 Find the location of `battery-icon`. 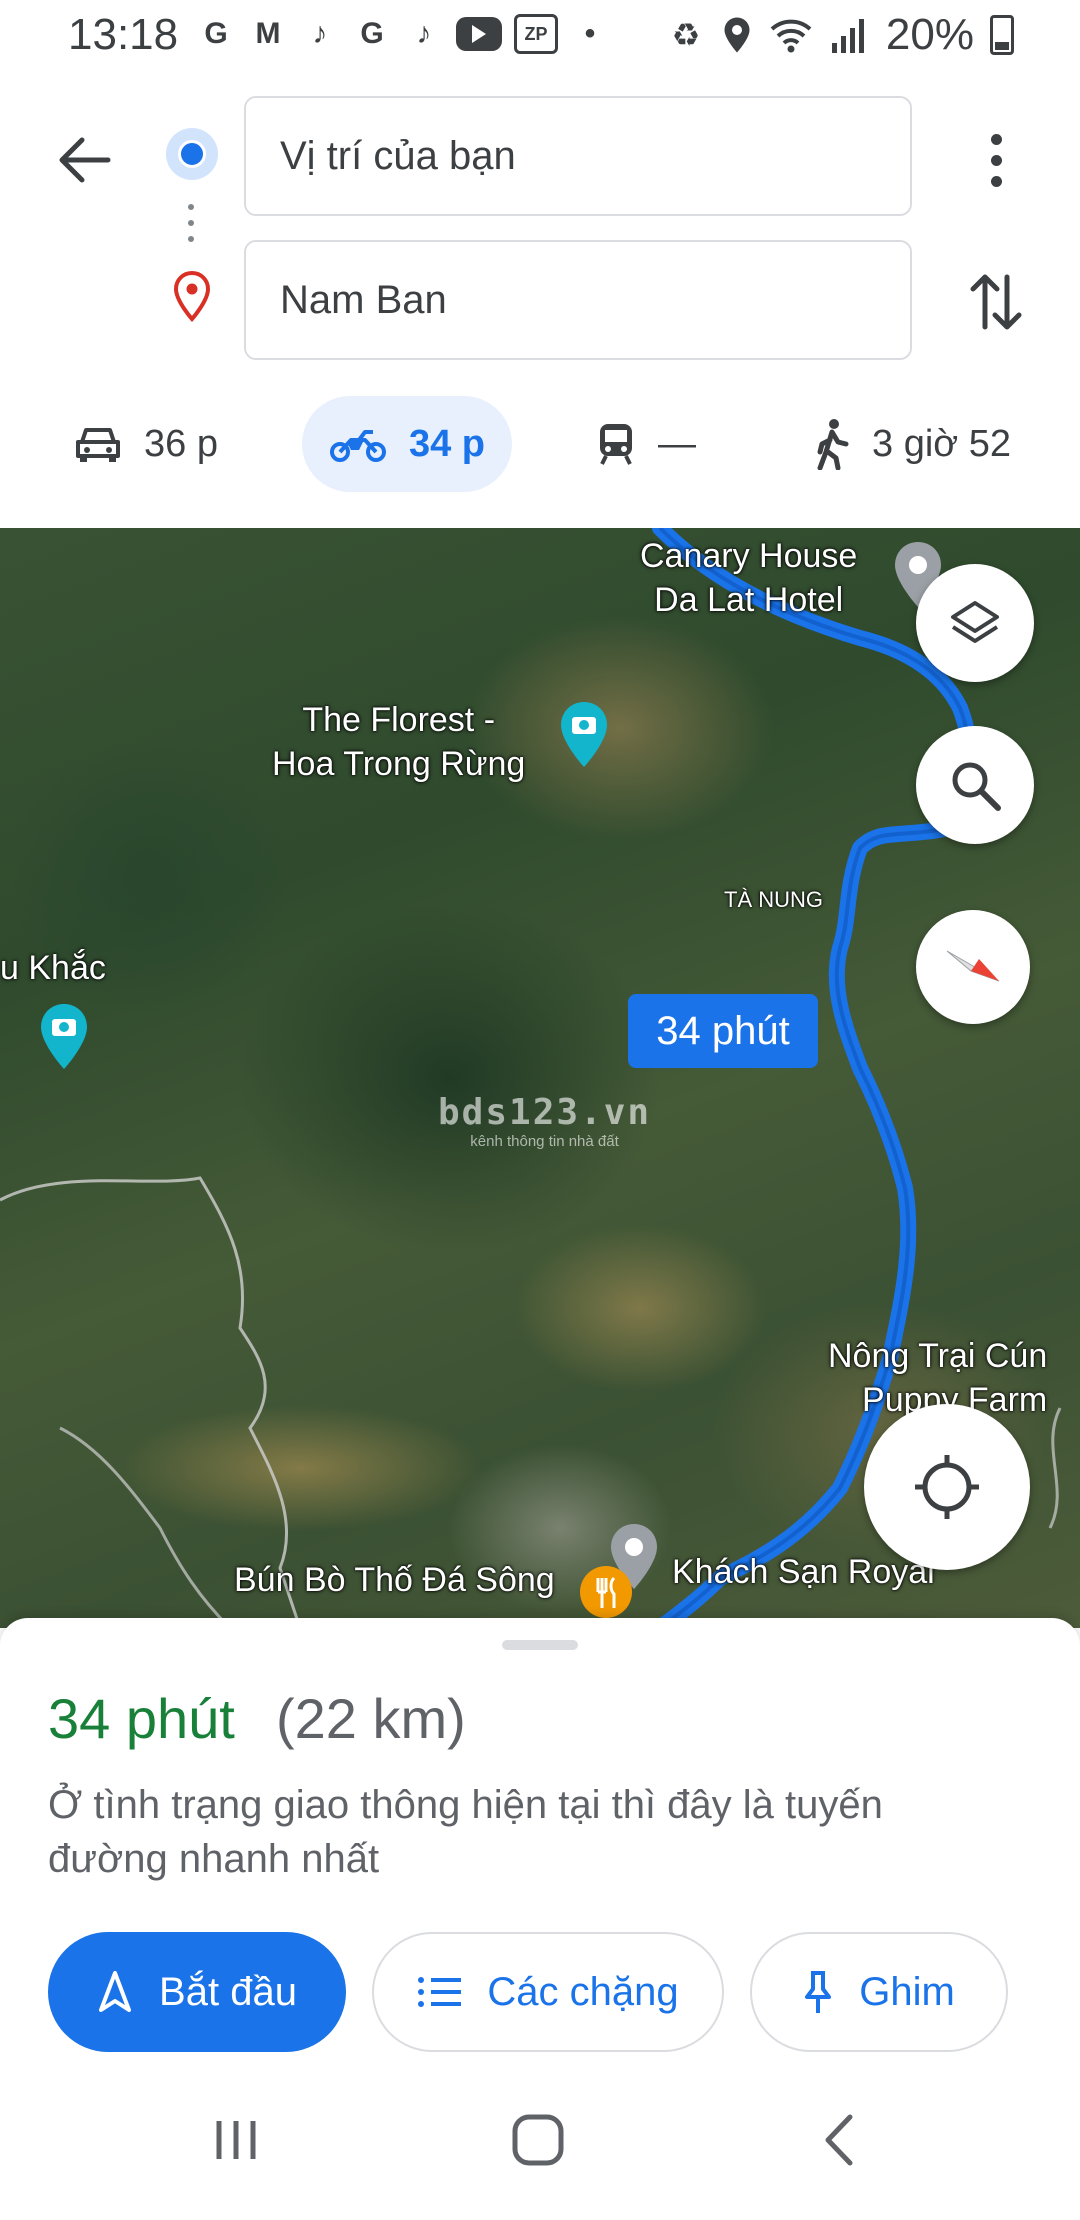

battery-icon is located at coordinates (1002, 35).